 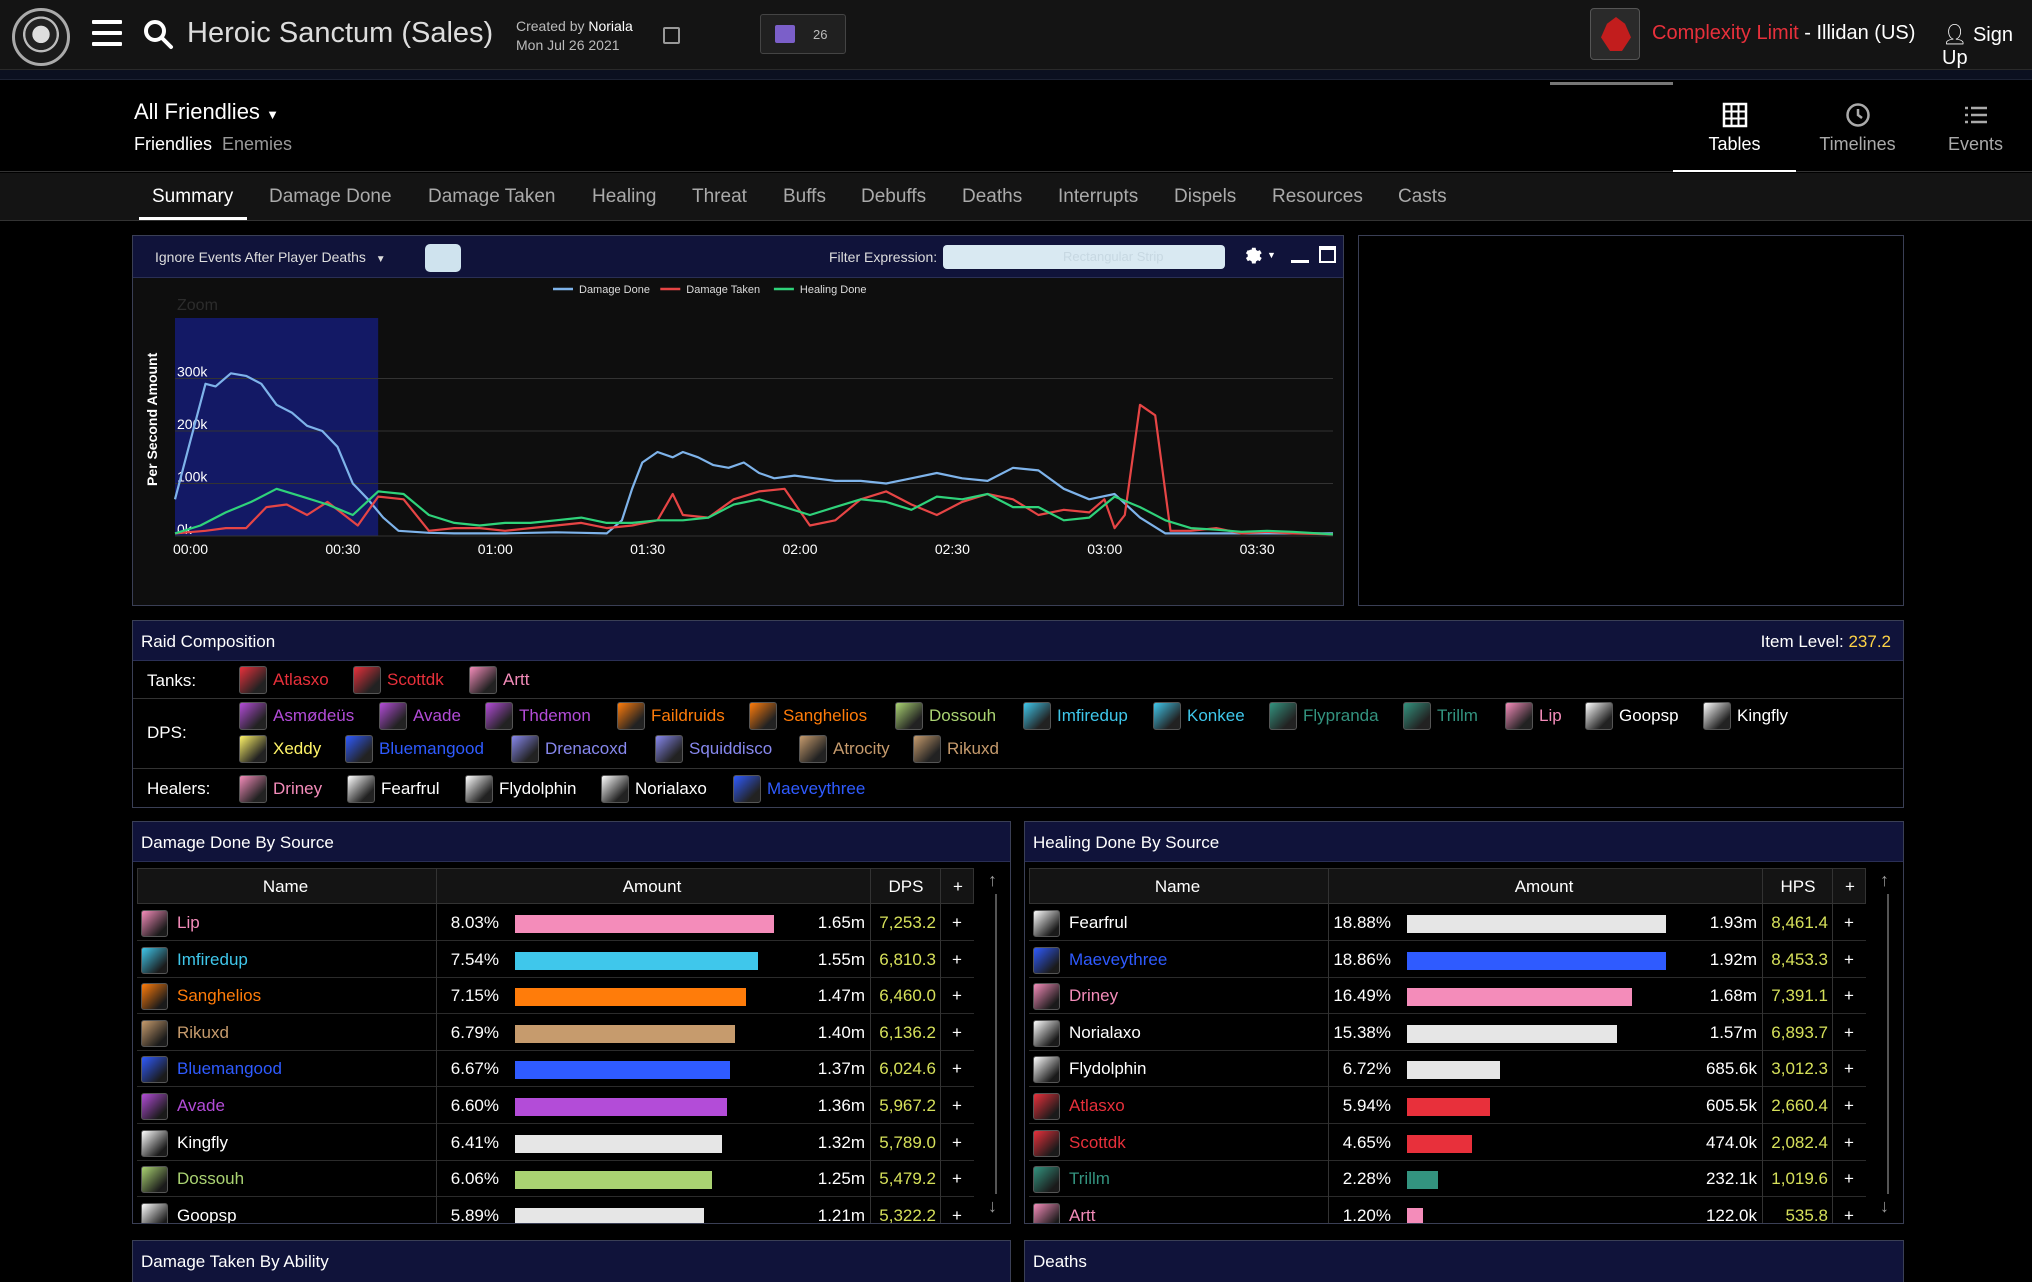 What do you see at coordinates (398, 680) in the screenshot?
I see `tank-player: Scottdk` at bounding box center [398, 680].